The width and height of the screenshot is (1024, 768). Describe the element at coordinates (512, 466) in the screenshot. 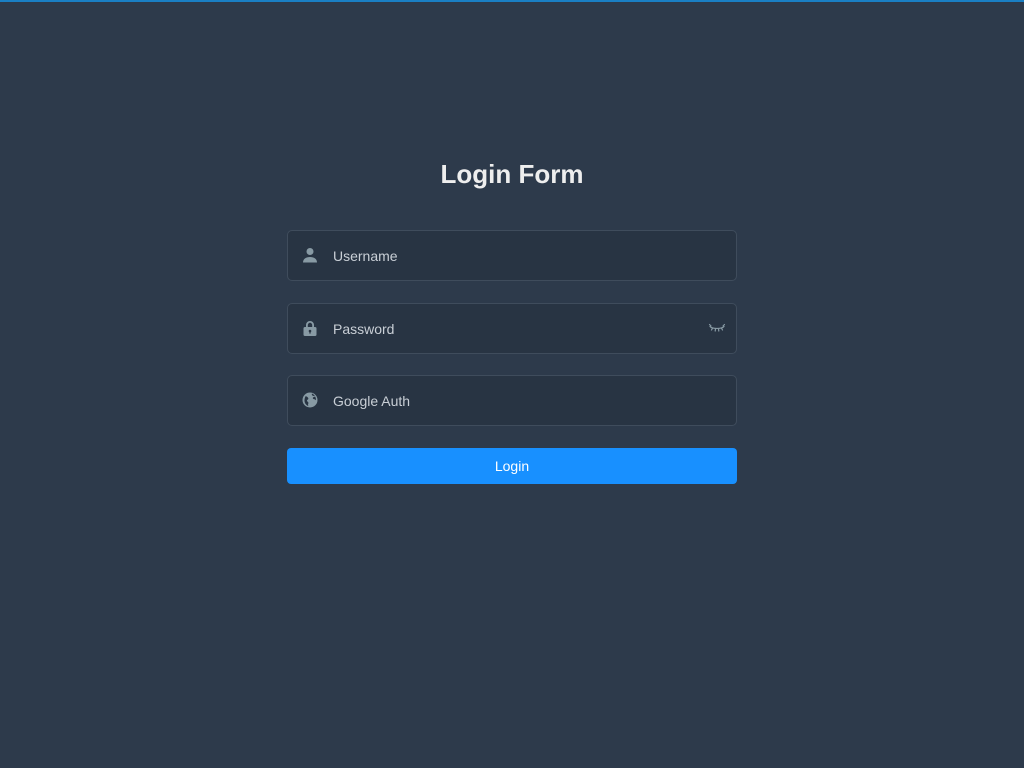

I see `login-button: Login` at that location.